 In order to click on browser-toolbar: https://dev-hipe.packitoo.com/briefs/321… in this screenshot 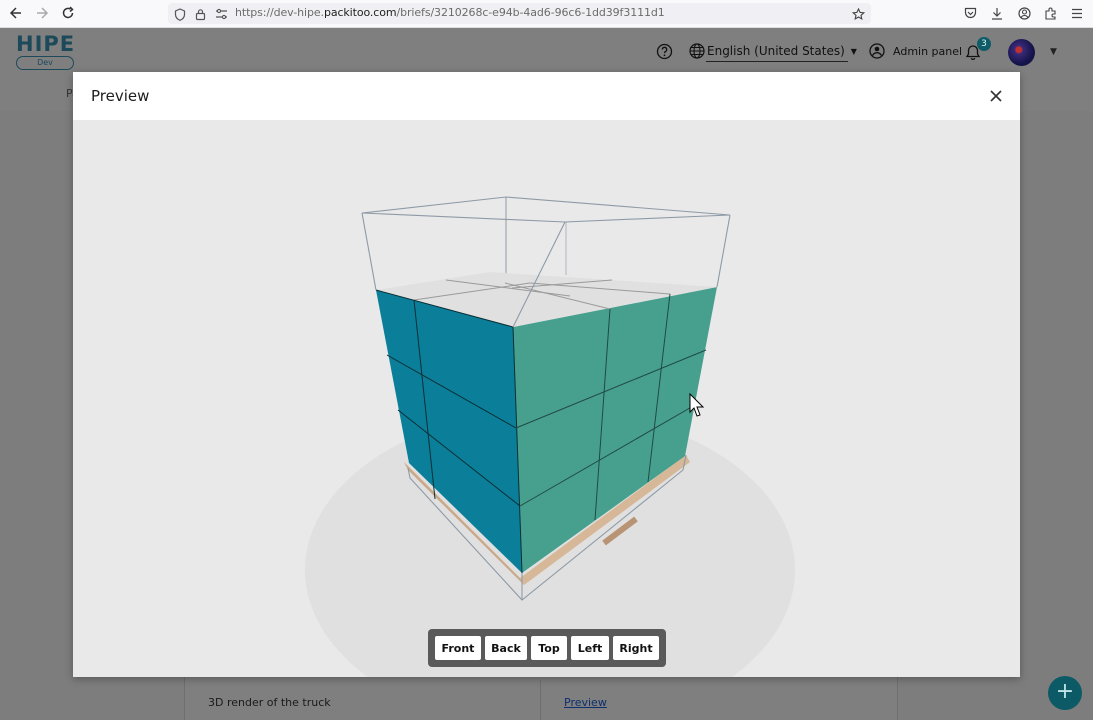, I will do `click(546, 14)`.